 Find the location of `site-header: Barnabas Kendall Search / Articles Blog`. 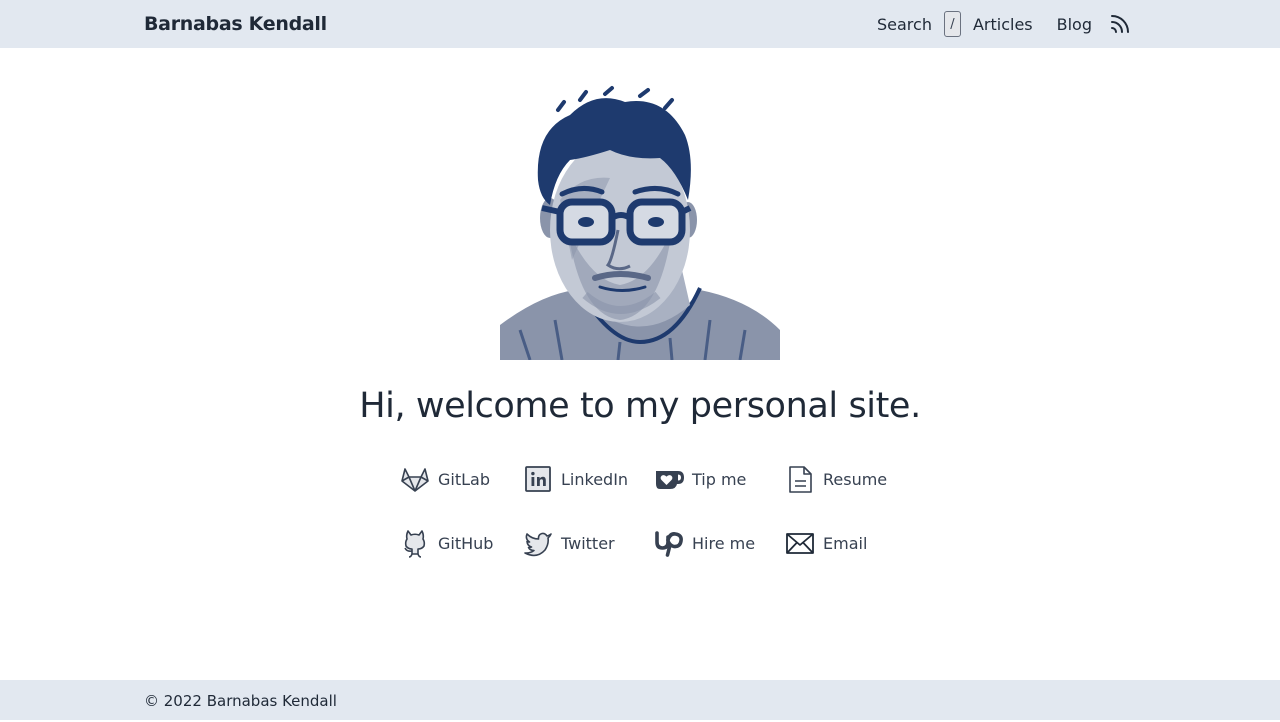

site-header: Barnabas Kendall Search / Articles Blog is located at coordinates (640, 24).